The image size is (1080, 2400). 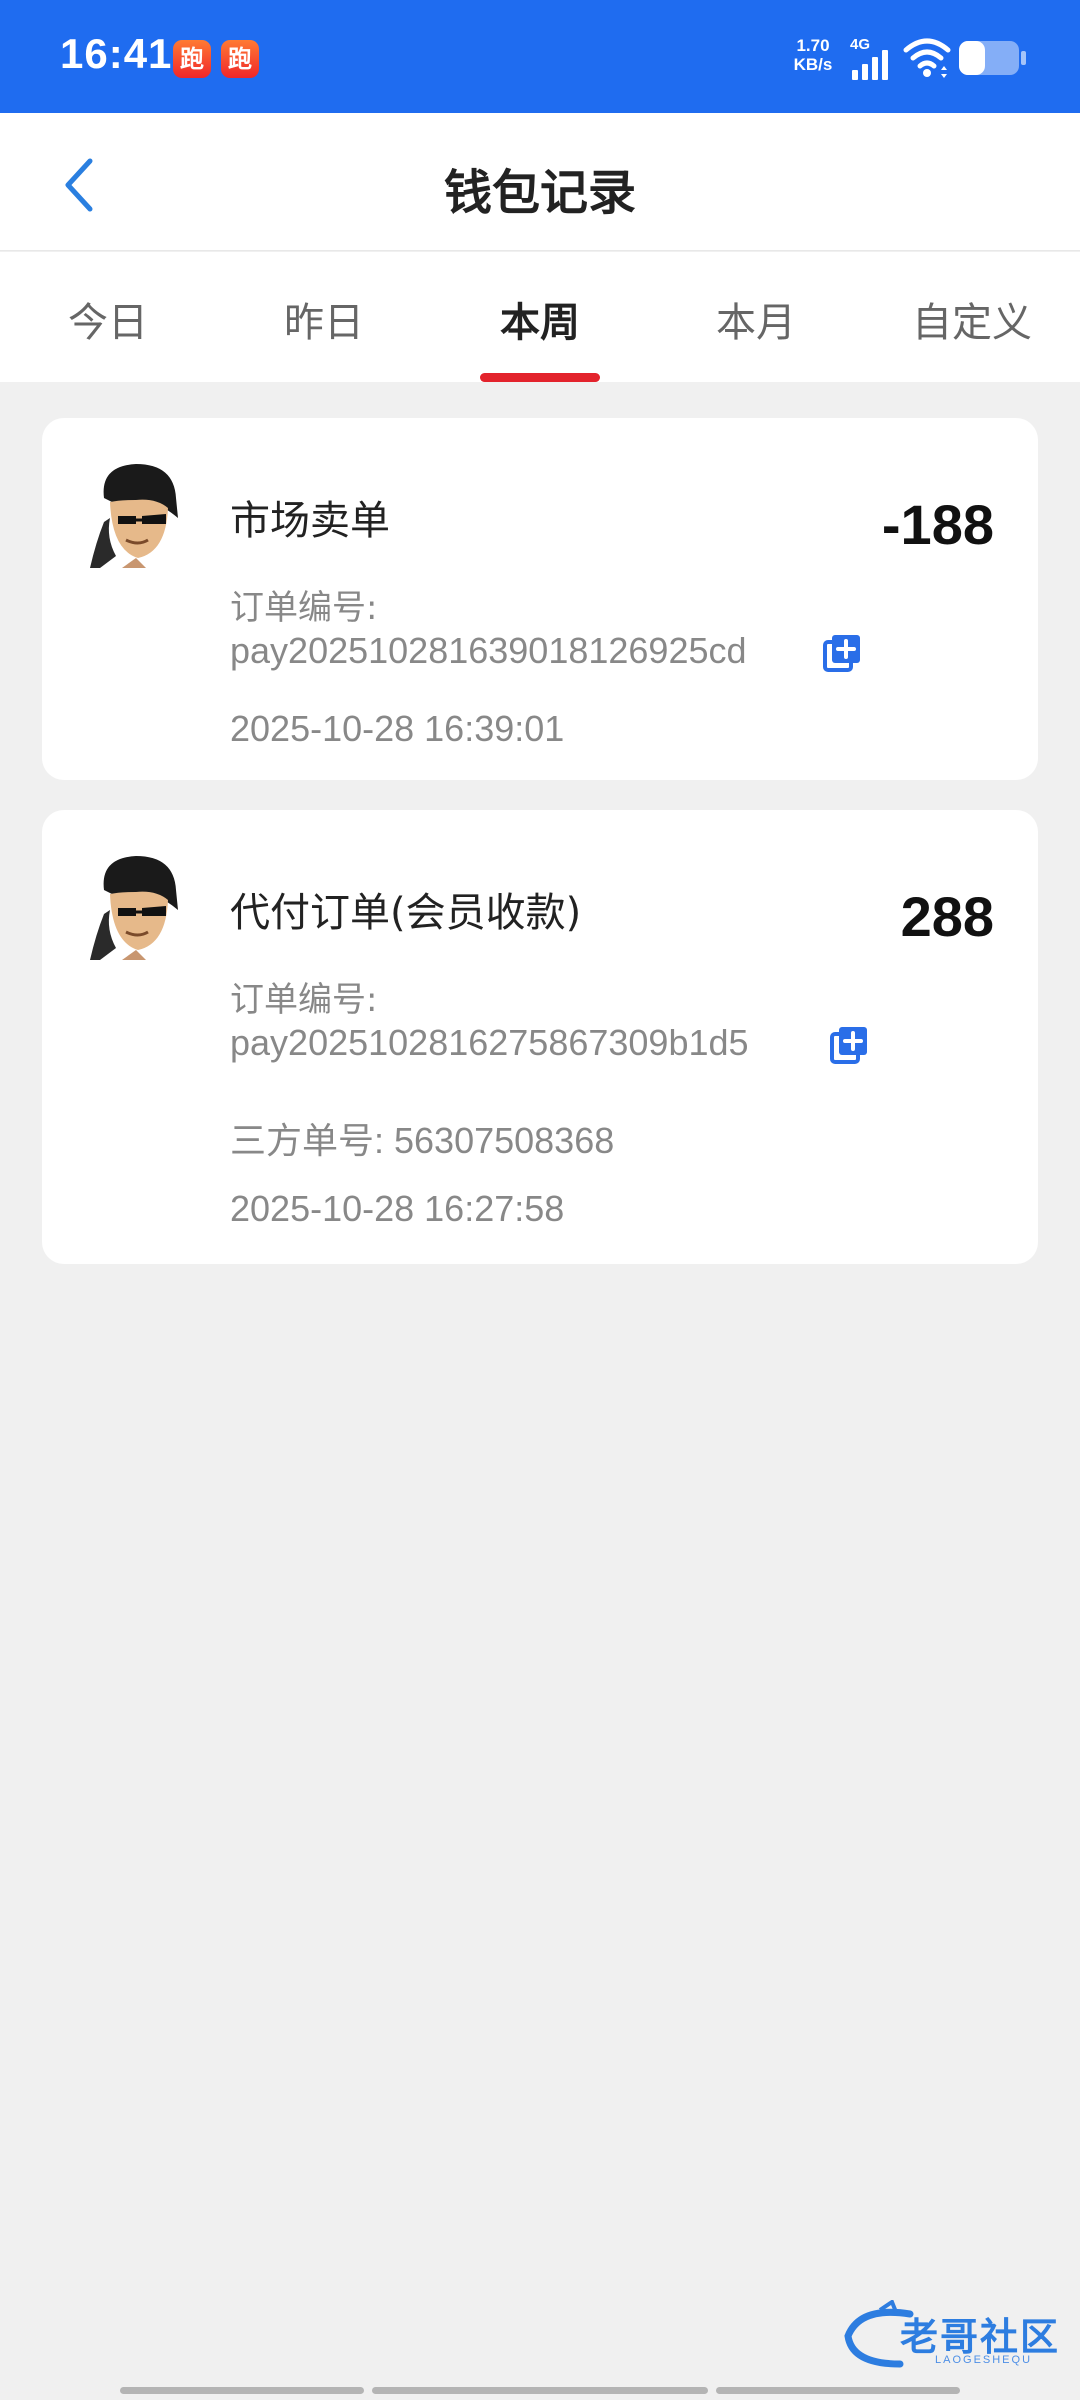 What do you see at coordinates (984, 2360) in the screenshot?
I see `watermark-subtext: LAOGESHEQU` at bounding box center [984, 2360].